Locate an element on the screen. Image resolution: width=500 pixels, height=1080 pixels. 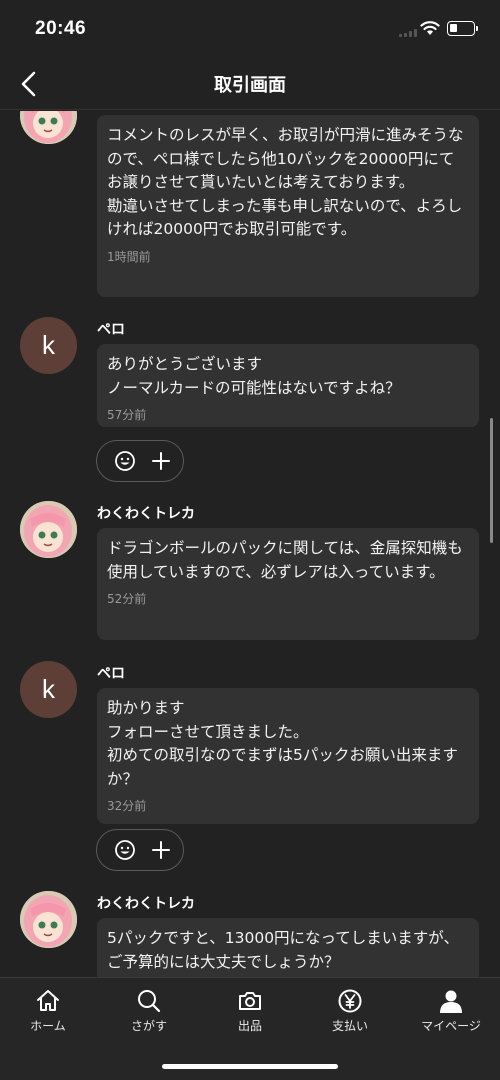
message-time: 1時間前 is located at coordinates (129, 256).